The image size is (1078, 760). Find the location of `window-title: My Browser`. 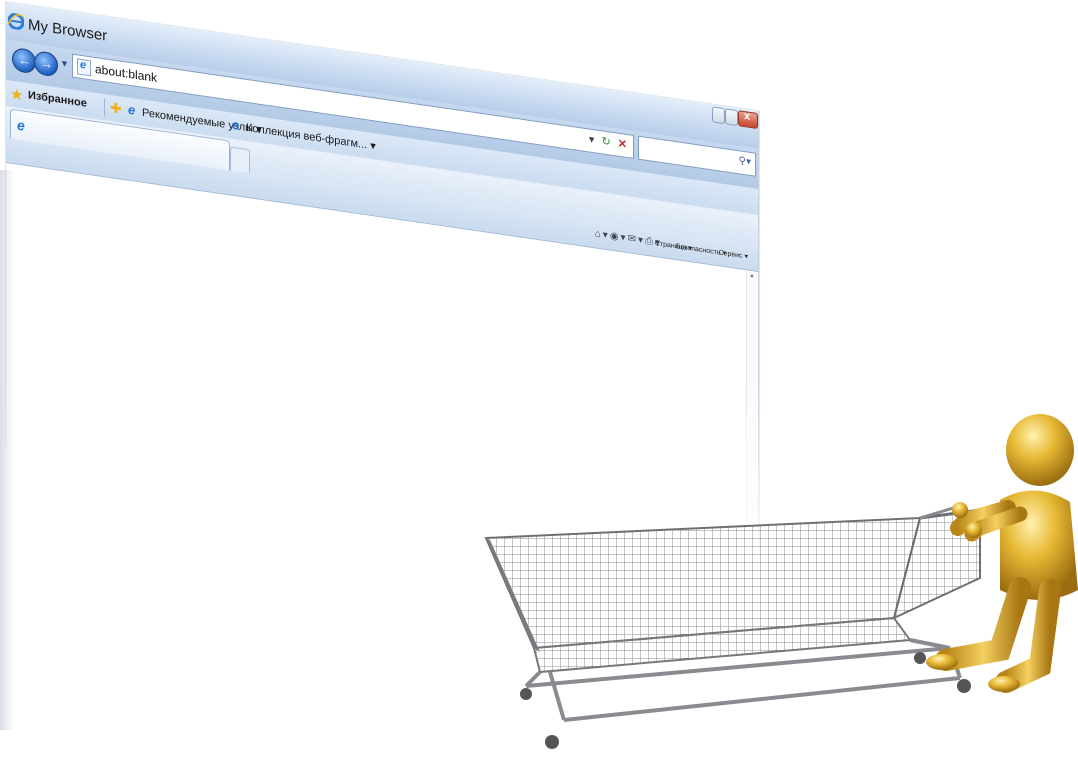

window-title: My Browser is located at coordinates (68, 30).